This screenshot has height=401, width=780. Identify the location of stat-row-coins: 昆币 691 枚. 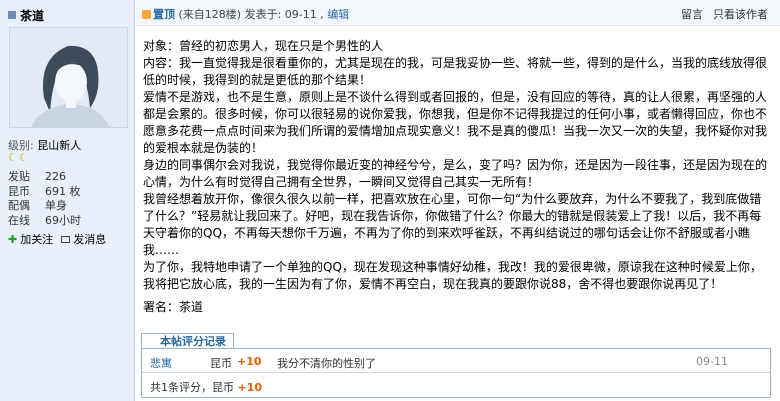
(44, 192).